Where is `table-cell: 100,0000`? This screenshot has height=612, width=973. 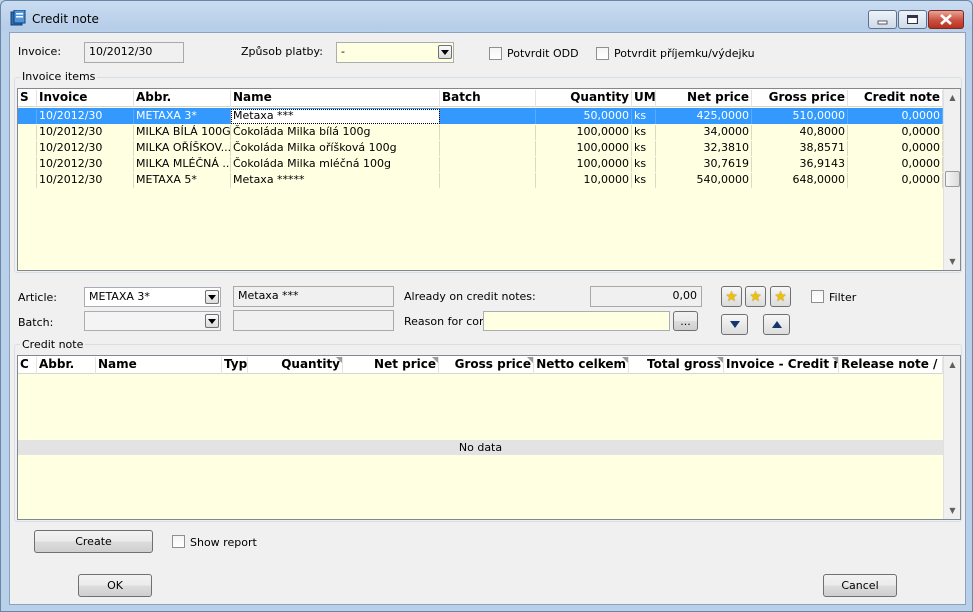 table-cell: 100,0000 is located at coordinates (584, 148).